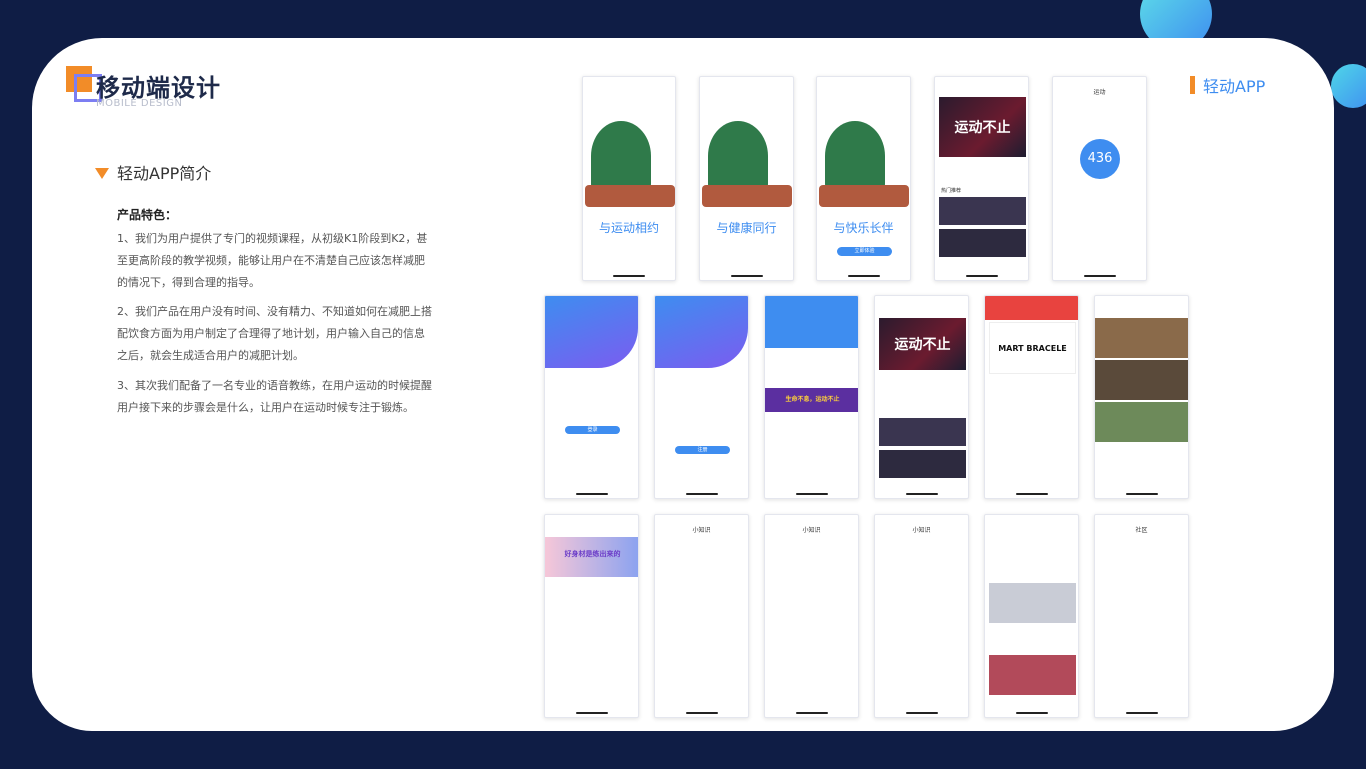 The image size is (1366, 769). What do you see at coordinates (591, 616) in the screenshot?
I see `screen-course: 好身材是练出来的` at bounding box center [591, 616].